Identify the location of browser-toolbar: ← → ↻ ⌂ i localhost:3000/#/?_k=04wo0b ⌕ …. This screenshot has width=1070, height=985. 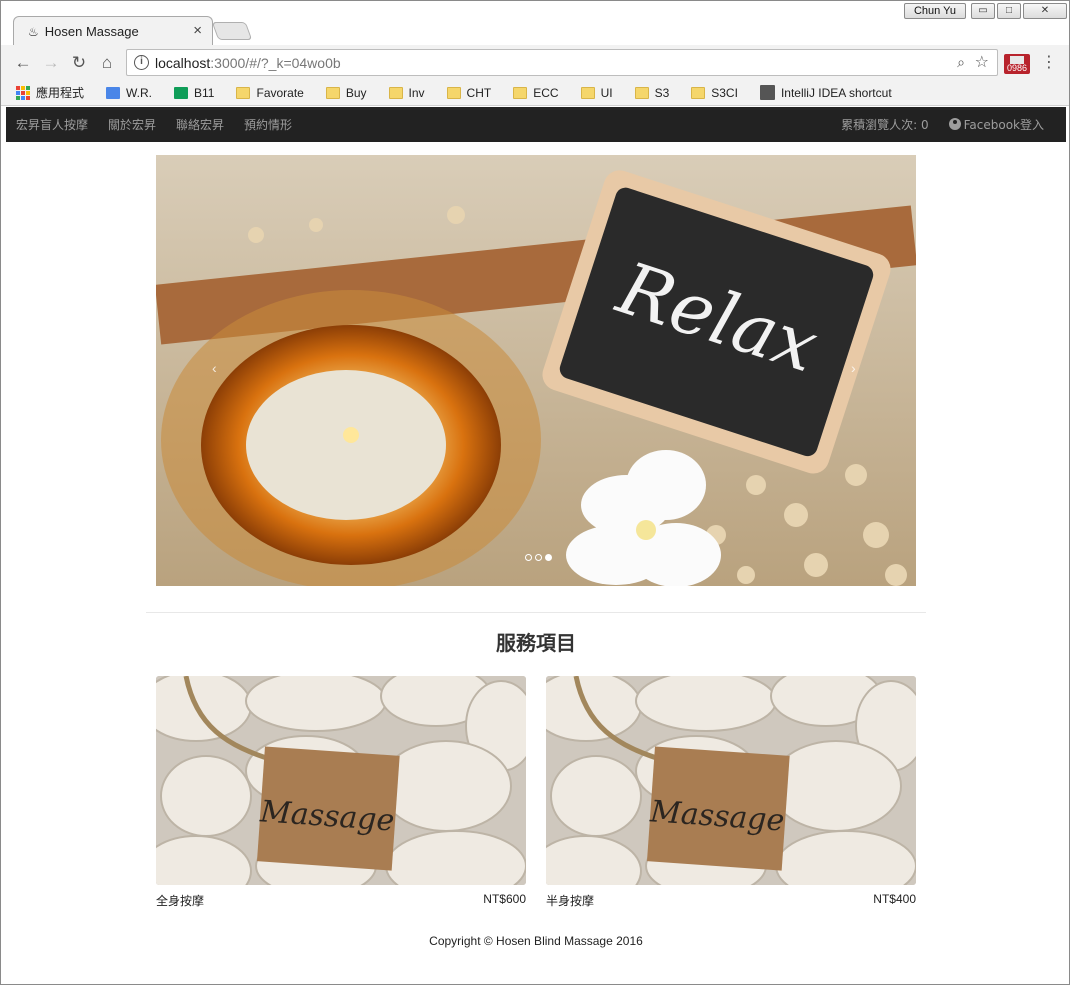
(535, 62).